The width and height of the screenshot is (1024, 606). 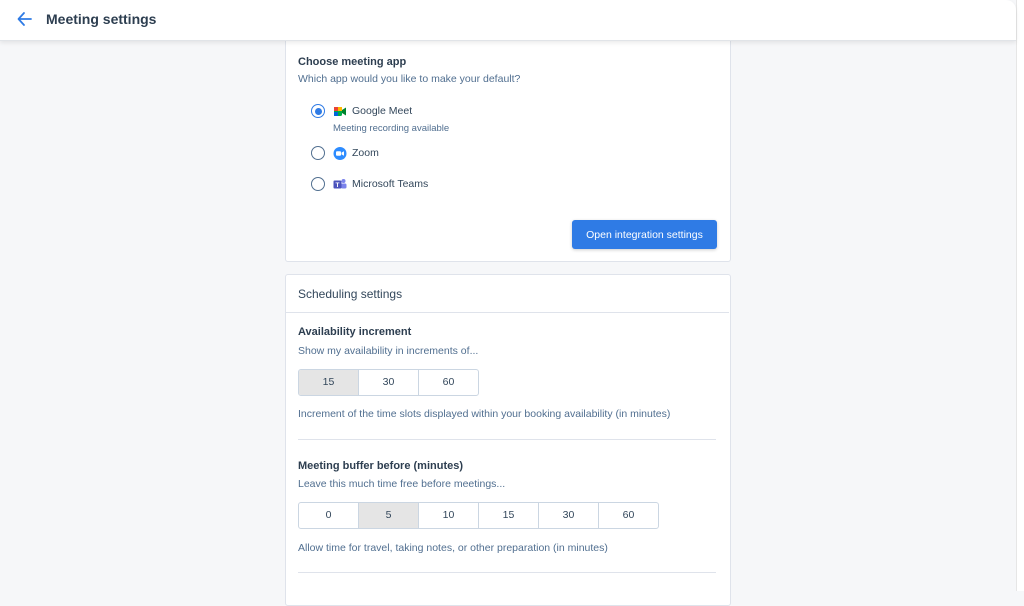 What do you see at coordinates (340, 111) in the screenshot?
I see `google-meet-icon` at bounding box center [340, 111].